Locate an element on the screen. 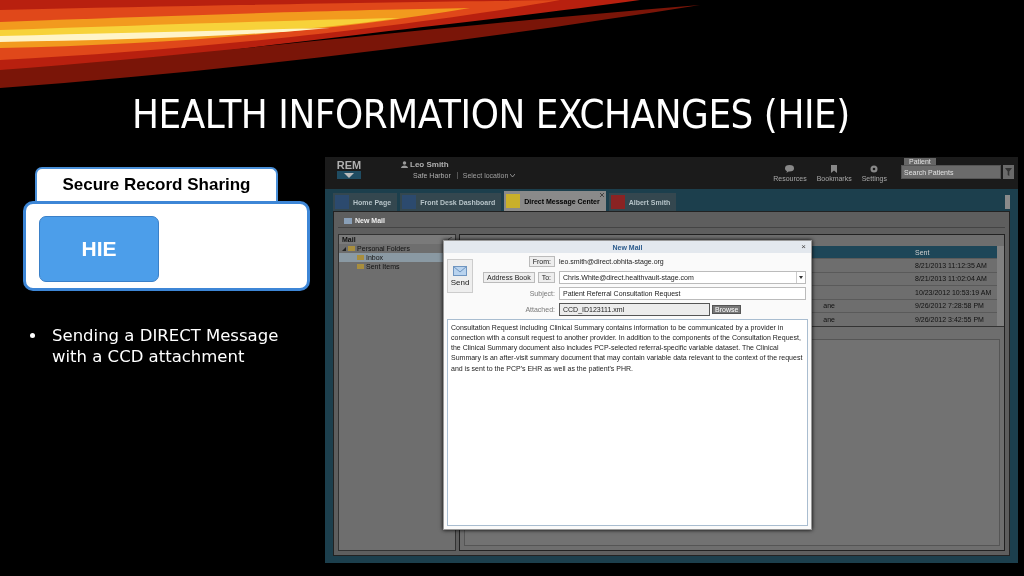 The height and width of the screenshot is (576, 1024). user-icon is located at coordinates (404, 164).